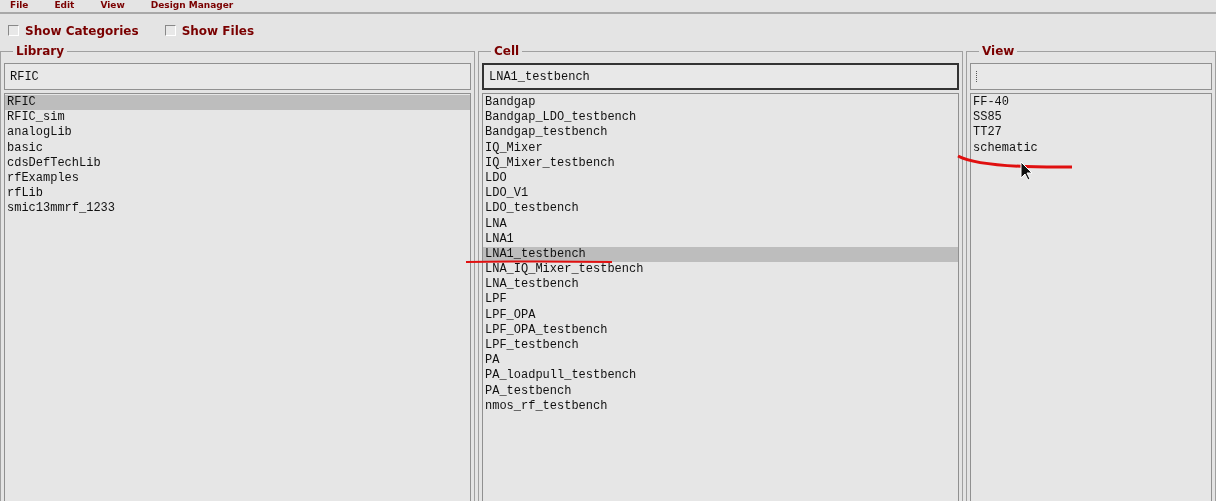 The height and width of the screenshot is (501, 1216). I want to click on menu-item: View, so click(112, 6).